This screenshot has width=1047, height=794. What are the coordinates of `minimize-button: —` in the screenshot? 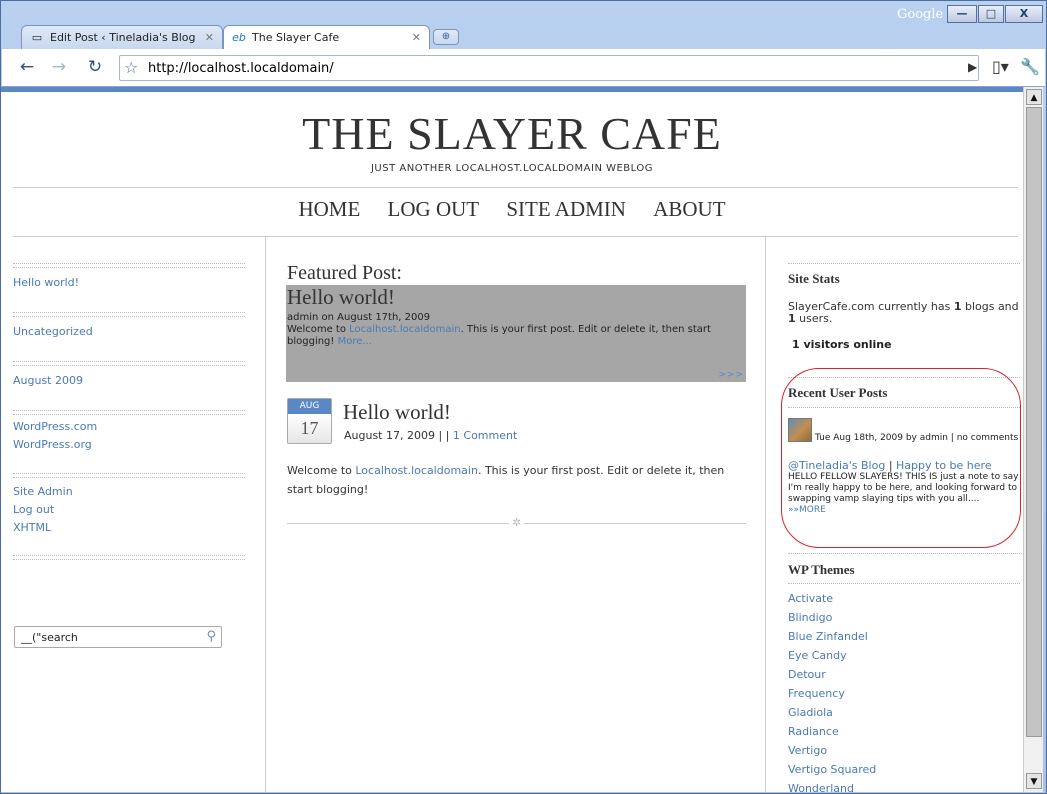 It's located at (962, 14).